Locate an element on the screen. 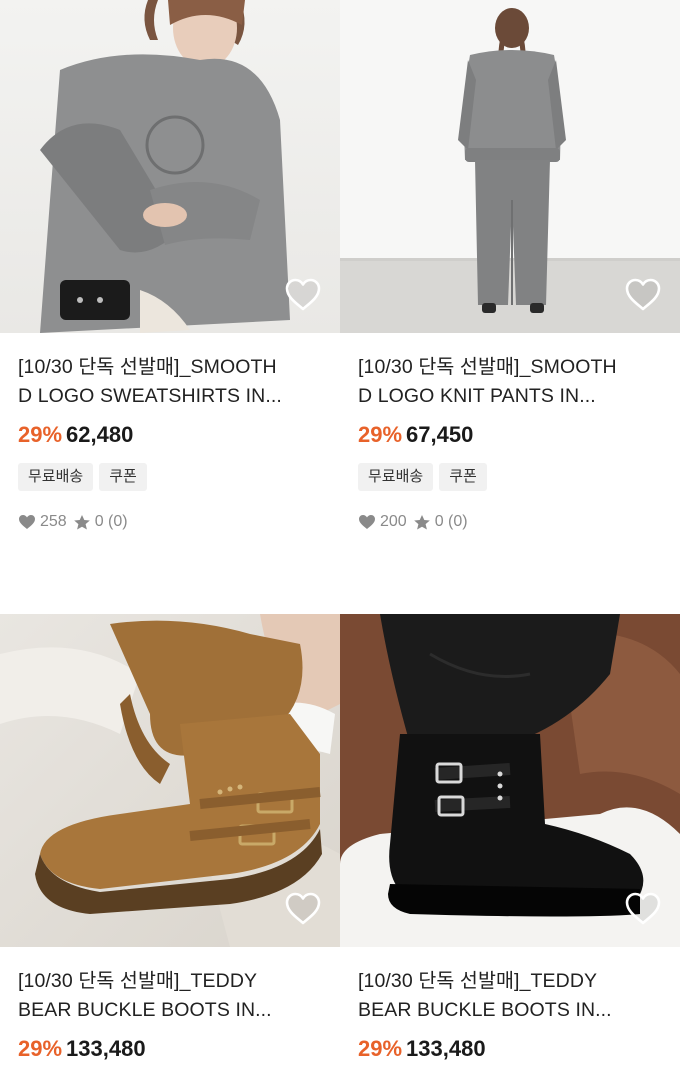 This screenshot has height=1079, width=680. like-count: 258 is located at coordinates (53, 521).